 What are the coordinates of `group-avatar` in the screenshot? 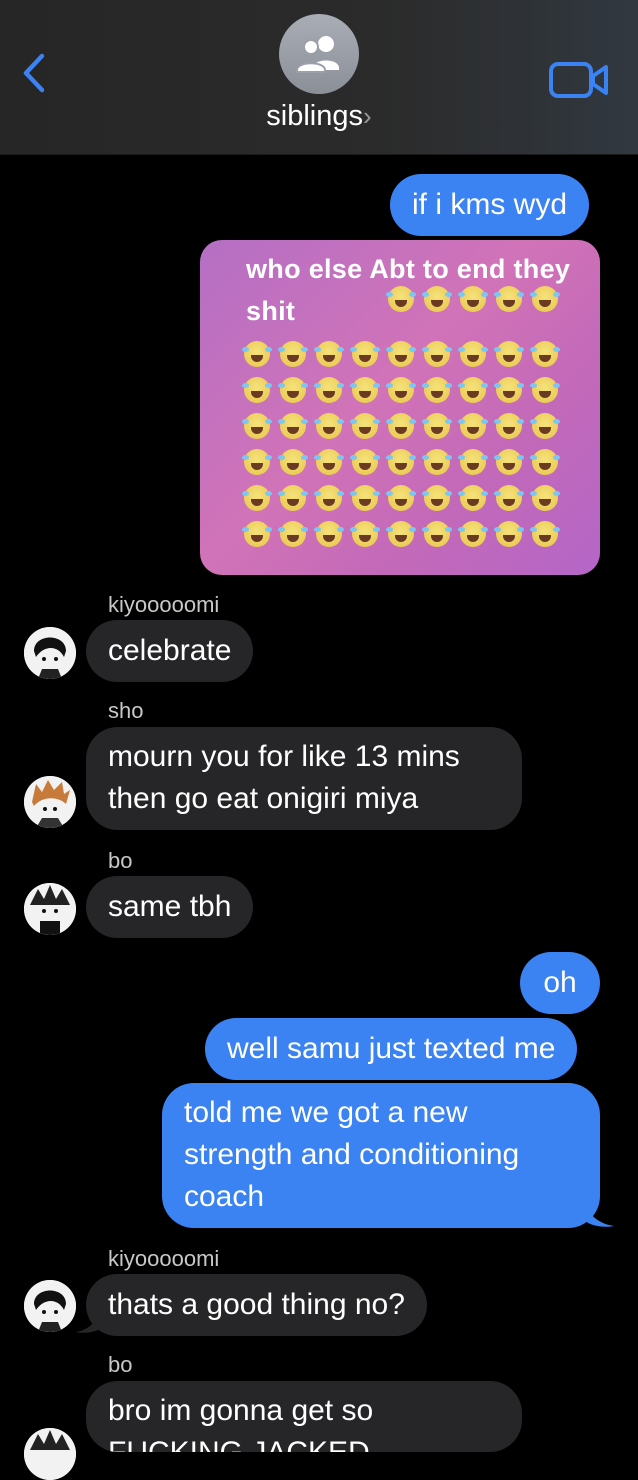 It's located at (319, 54).